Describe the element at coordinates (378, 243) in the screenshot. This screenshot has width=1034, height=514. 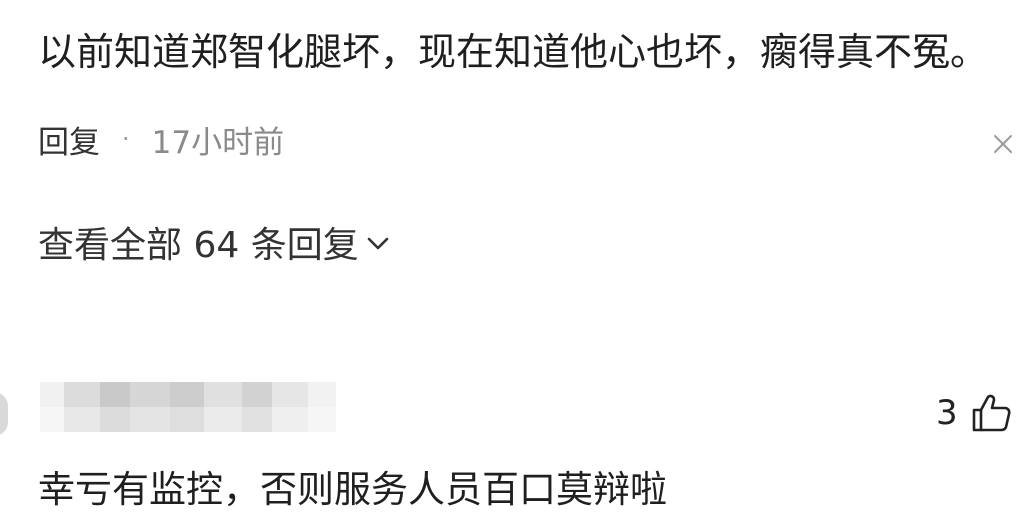
I see `chevron-down-icon` at that location.